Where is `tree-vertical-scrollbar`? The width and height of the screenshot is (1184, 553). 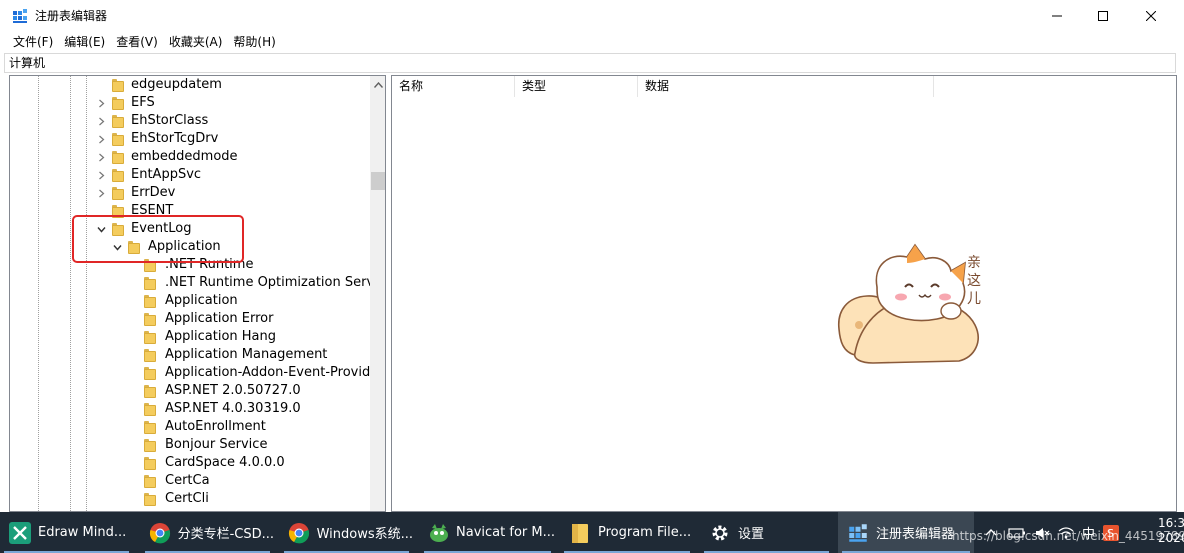 tree-vertical-scrollbar is located at coordinates (377, 293).